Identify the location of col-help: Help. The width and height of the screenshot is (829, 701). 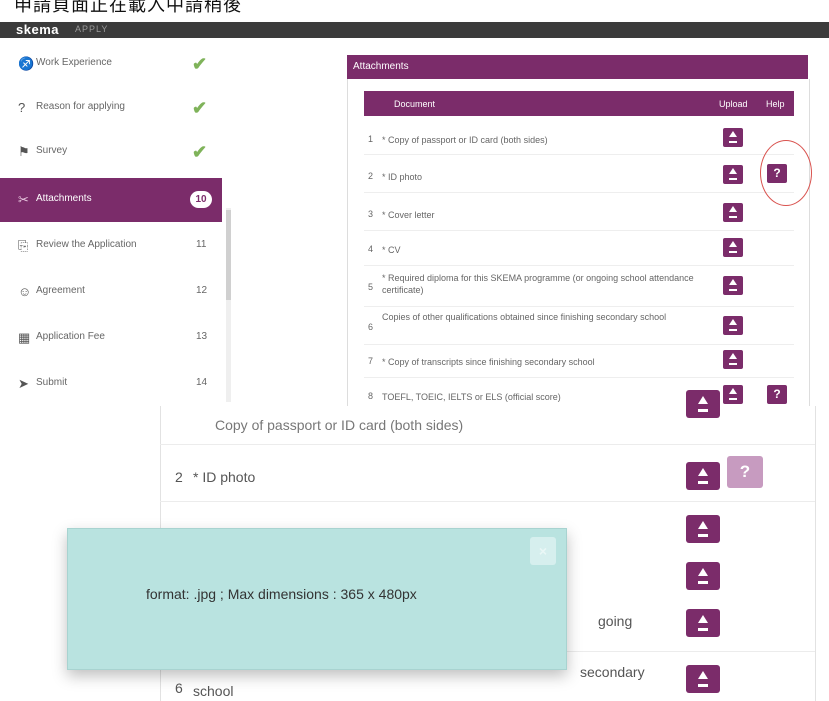
(775, 104).